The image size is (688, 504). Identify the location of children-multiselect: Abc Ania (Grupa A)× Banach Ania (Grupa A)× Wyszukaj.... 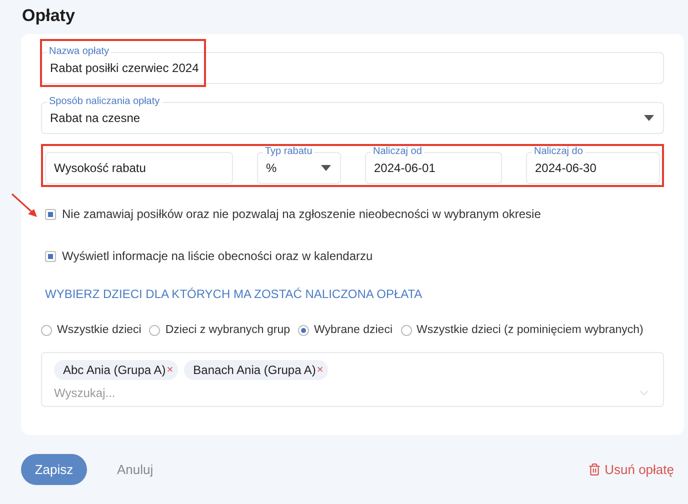
(352, 379).